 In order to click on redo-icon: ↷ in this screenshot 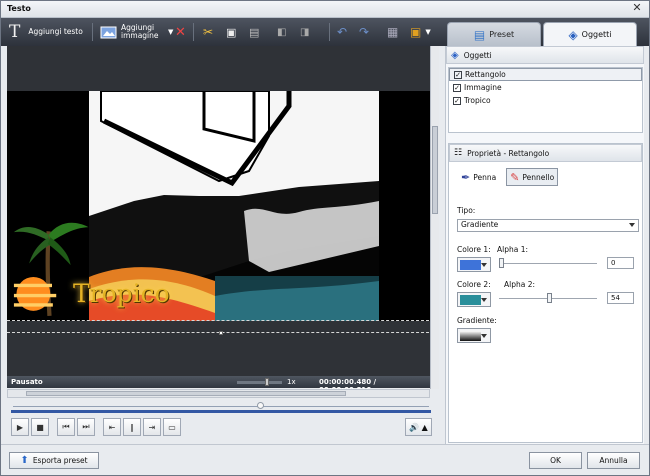, I will do `click(364, 32)`.